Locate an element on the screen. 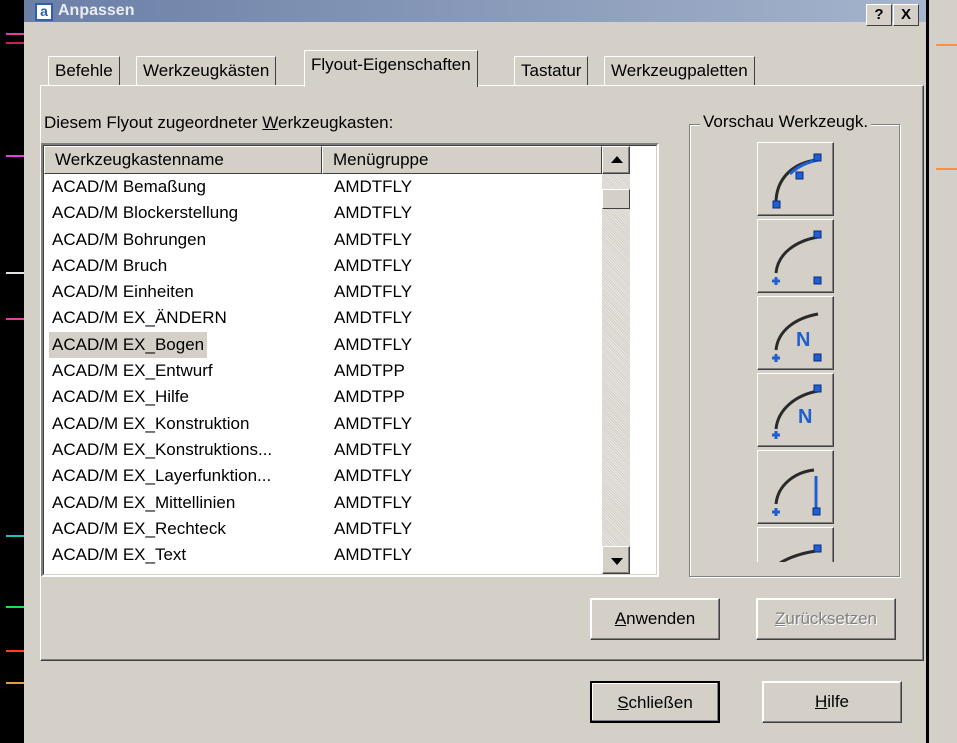  arc-line-icon is located at coordinates (796, 492).